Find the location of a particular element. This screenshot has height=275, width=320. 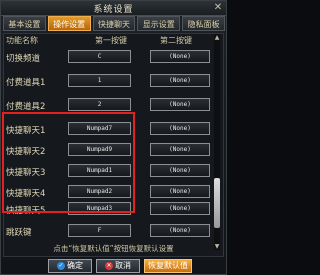

row-label: 切换频道 is located at coordinates (23, 59).